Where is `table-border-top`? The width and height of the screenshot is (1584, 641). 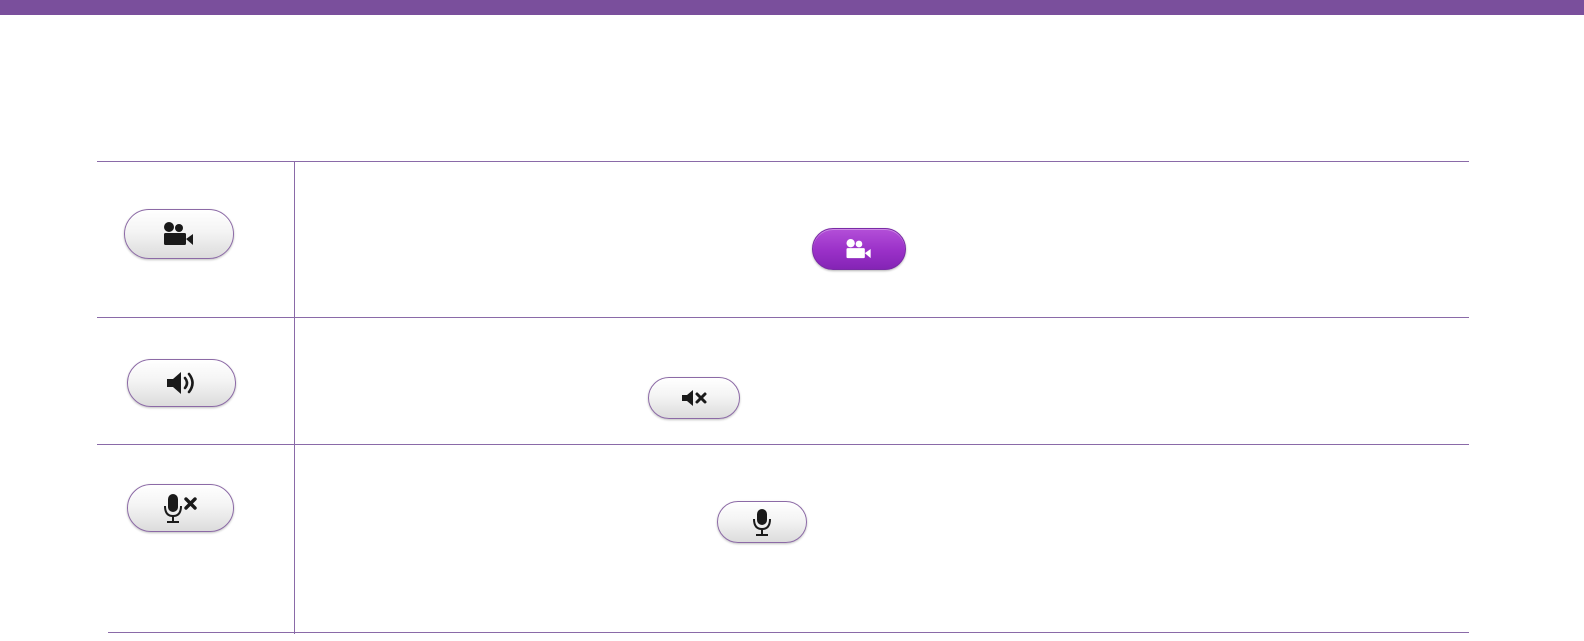
table-border-top is located at coordinates (783, 161).